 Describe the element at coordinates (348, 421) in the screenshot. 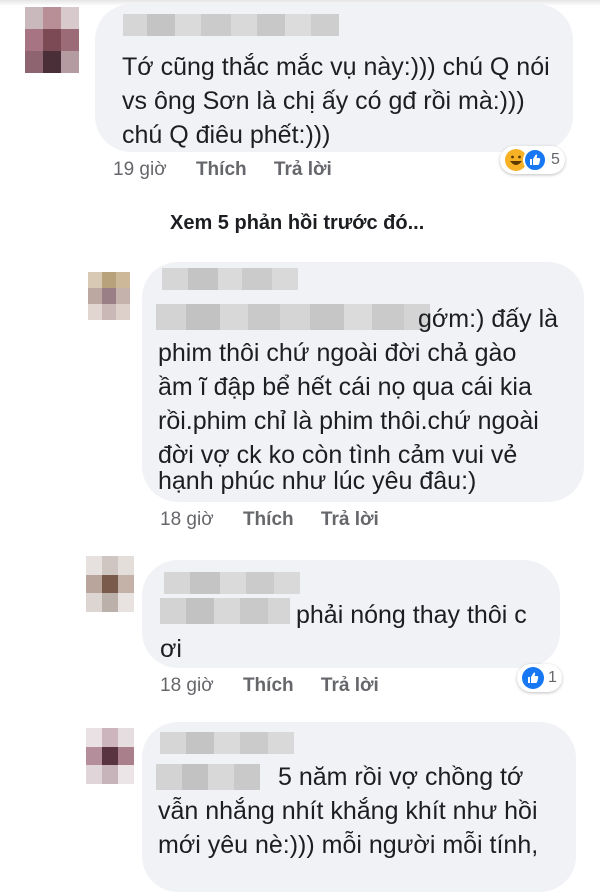

I see `reply-text-line: rồi.phim chỉ là phim thôi.chứ ngoài` at that location.